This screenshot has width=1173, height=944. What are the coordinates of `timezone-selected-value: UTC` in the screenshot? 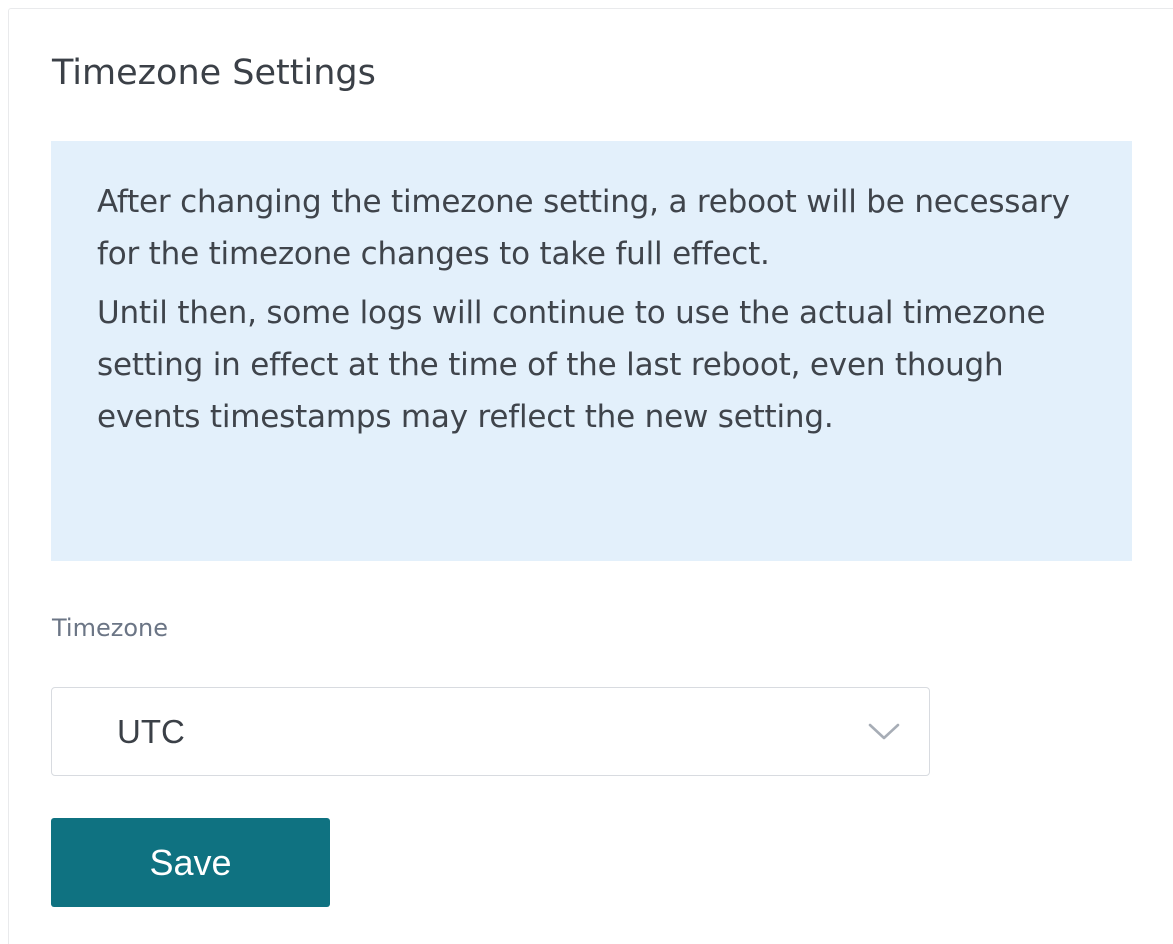 It's located at (151, 731).